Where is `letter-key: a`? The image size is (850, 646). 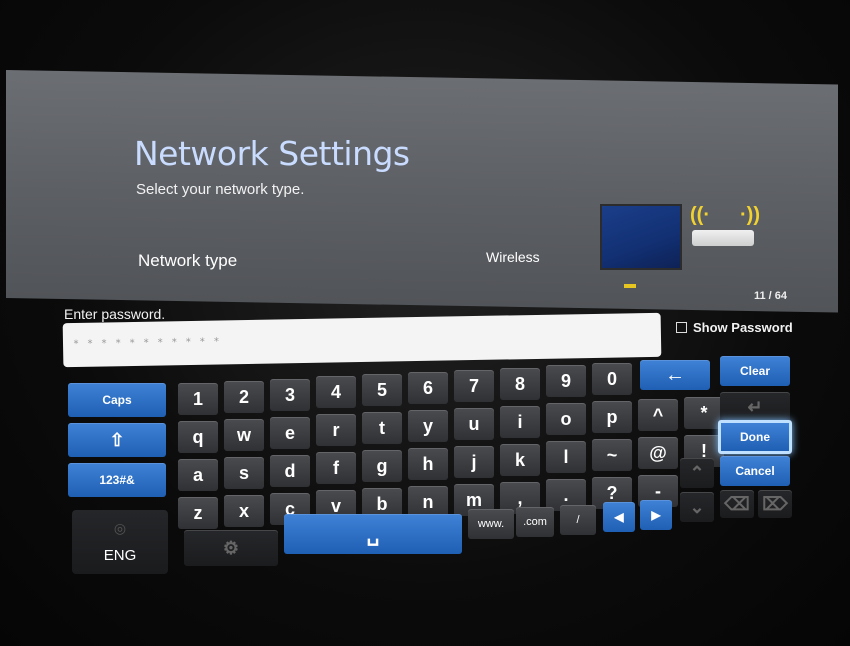
letter-key: a is located at coordinates (198, 475).